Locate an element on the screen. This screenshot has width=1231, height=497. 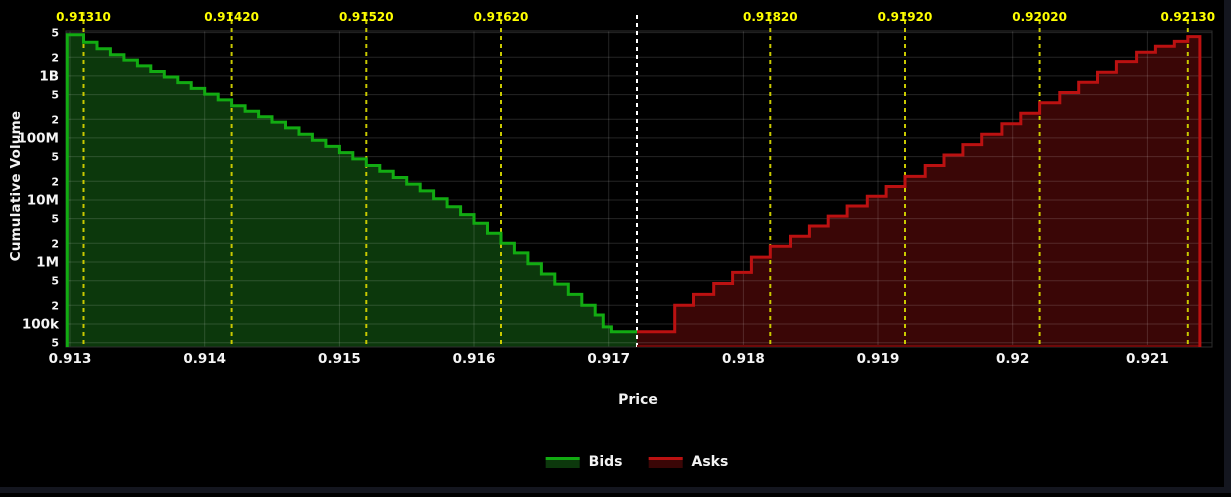
x-tick-label: 0.918 is located at coordinates (743, 359).